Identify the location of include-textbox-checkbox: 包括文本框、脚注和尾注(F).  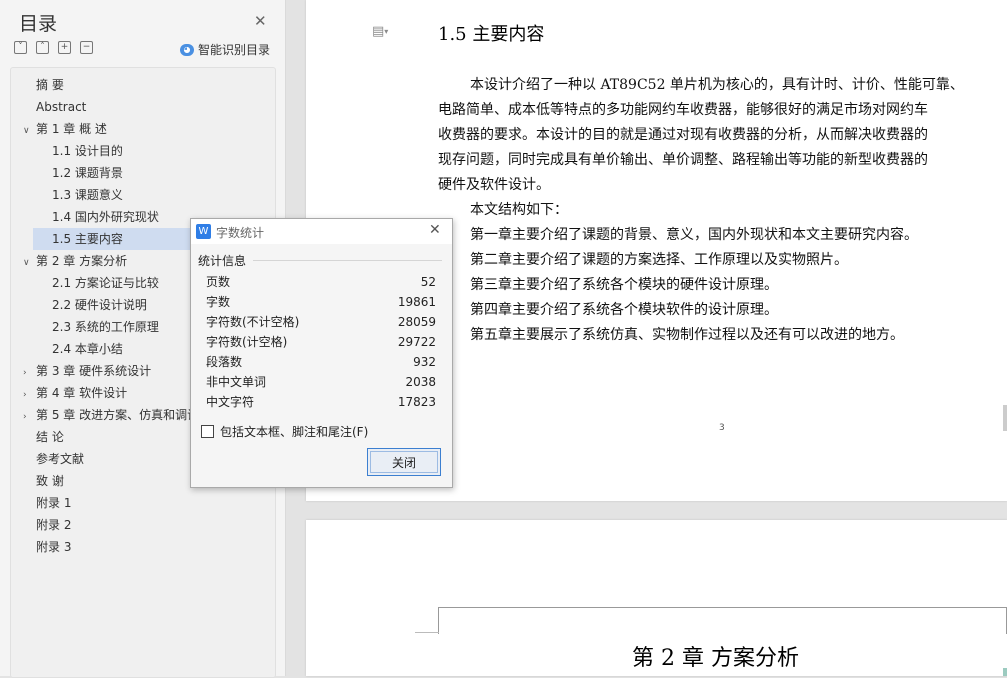
(284, 431).